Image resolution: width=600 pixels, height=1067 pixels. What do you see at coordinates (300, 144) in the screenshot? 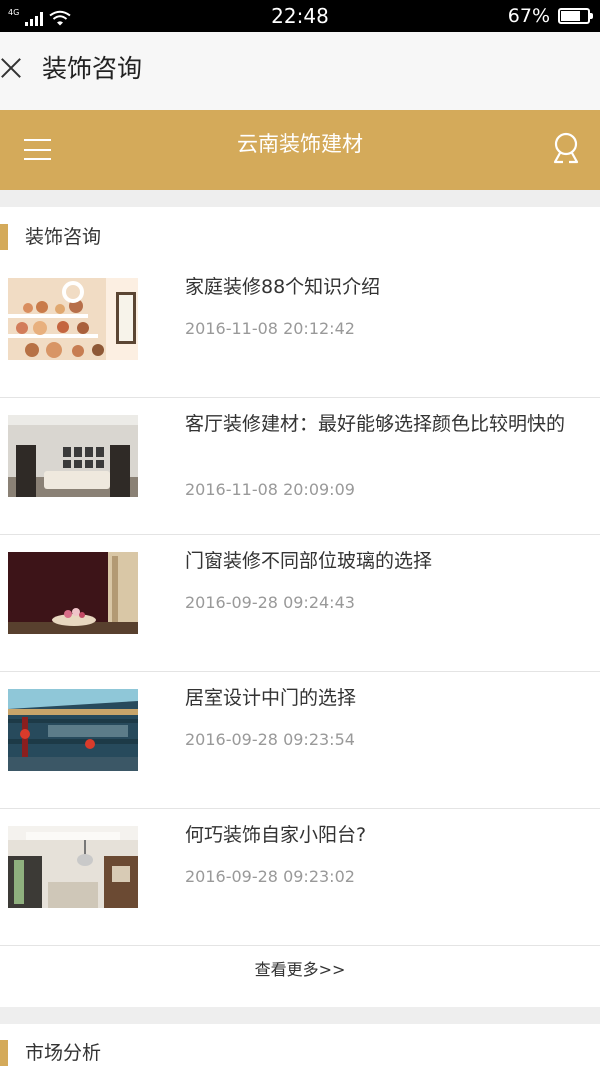
I see `site-title: 云南装饰建材` at bounding box center [300, 144].